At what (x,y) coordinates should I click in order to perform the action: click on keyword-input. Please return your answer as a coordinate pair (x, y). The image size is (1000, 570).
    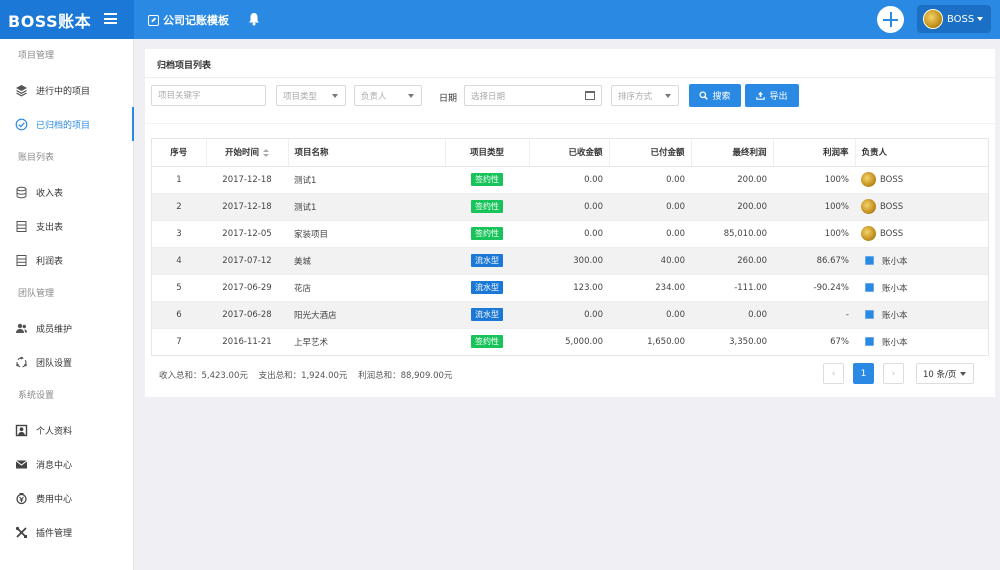
    Looking at the image, I should click on (211, 95).